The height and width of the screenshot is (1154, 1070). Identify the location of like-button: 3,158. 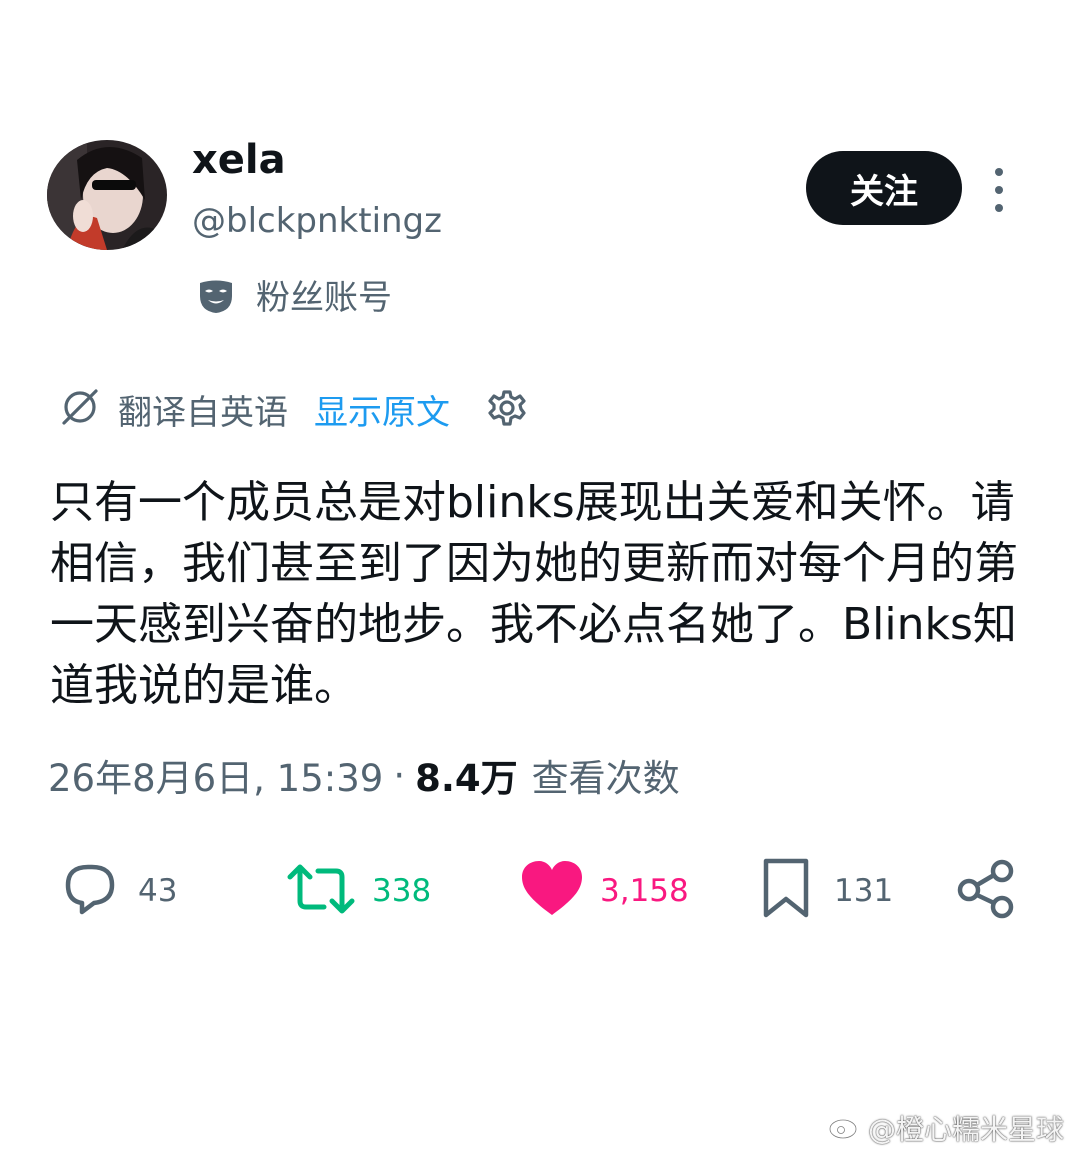
(604, 891).